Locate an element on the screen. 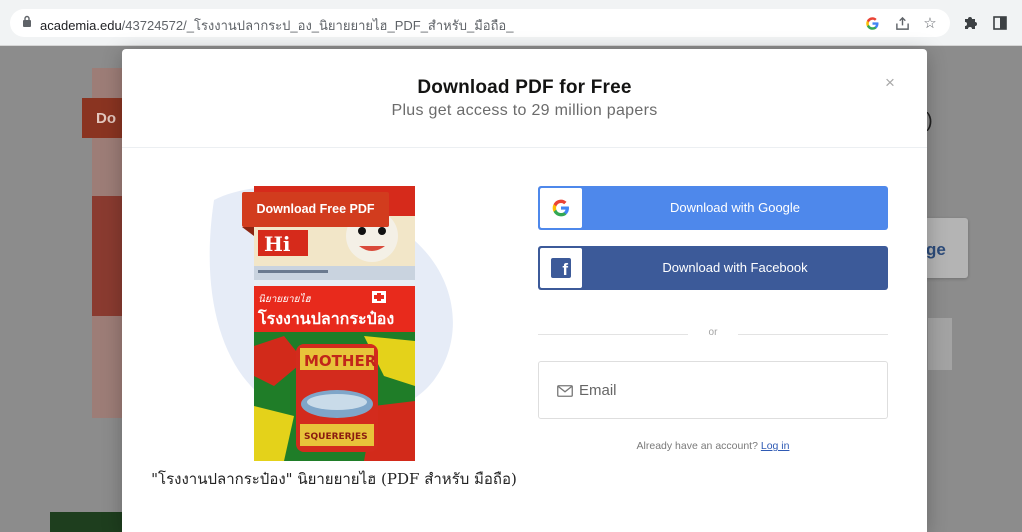  svg-text: SQUERERJES is located at coordinates (336, 437).